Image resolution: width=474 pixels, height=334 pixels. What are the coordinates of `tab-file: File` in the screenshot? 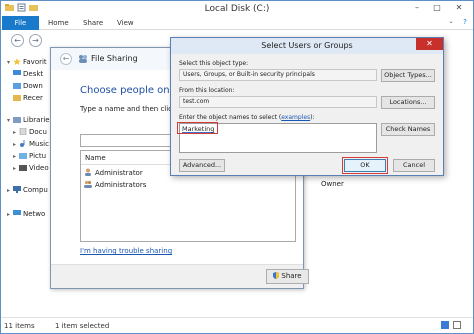 It's located at (20, 23).